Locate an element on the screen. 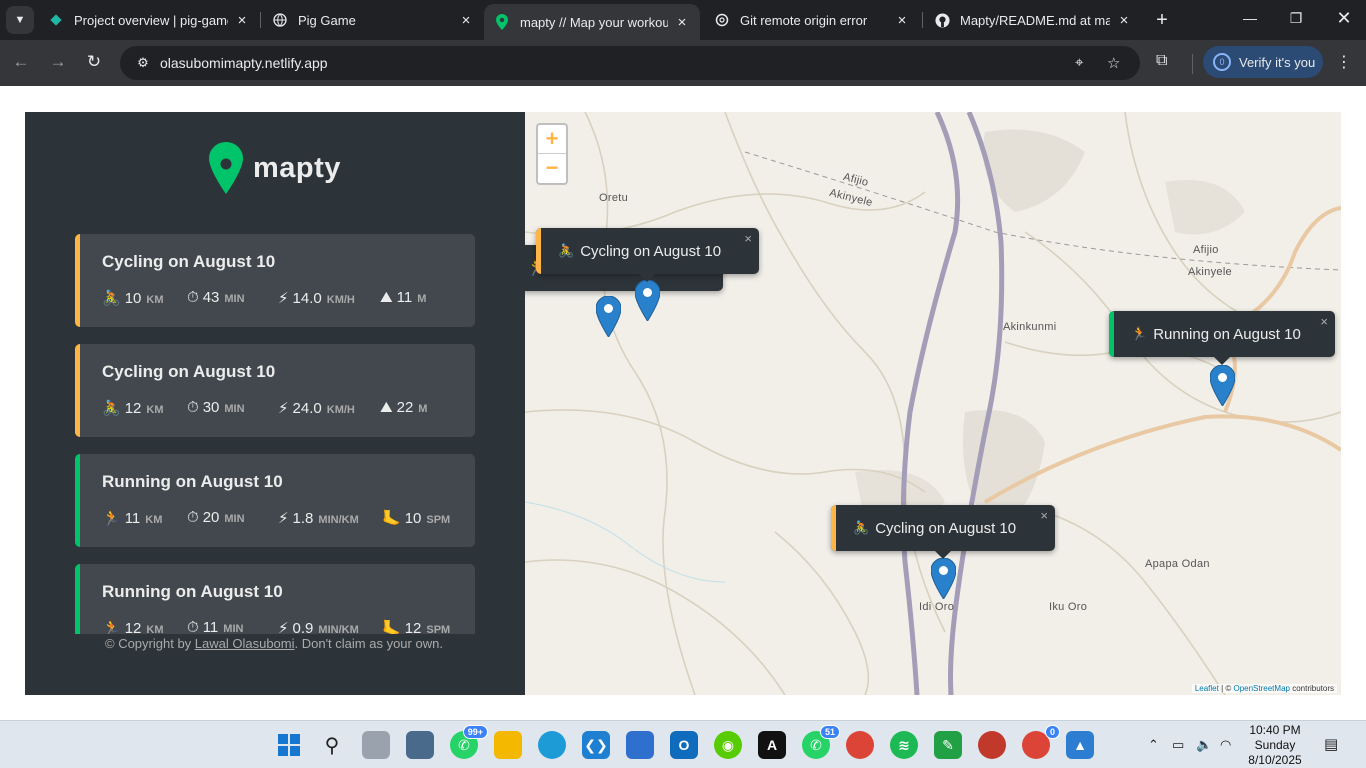  logo-pin-icon is located at coordinates (226, 168).